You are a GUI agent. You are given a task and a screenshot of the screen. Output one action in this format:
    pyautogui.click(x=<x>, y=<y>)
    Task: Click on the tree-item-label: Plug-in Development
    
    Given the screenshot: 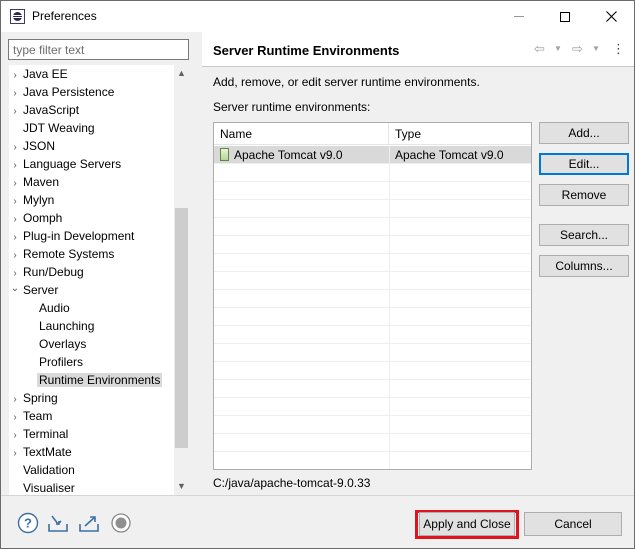 What is the action you would take?
    pyautogui.click(x=79, y=236)
    